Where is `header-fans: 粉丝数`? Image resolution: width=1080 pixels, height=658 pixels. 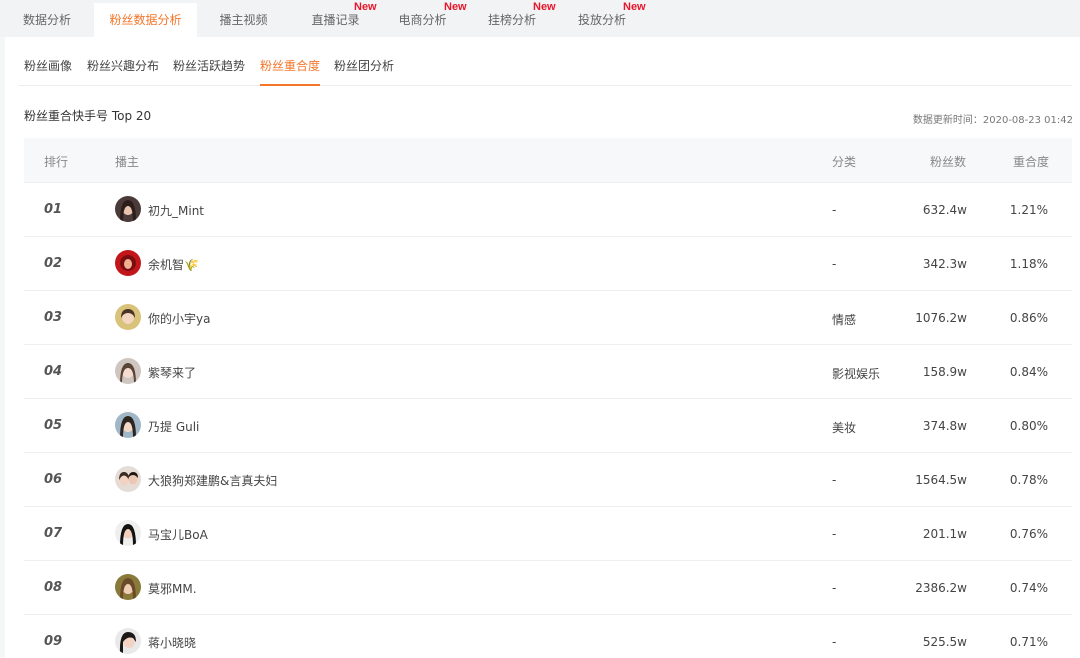 header-fans: 粉丝数 is located at coordinates (948, 162).